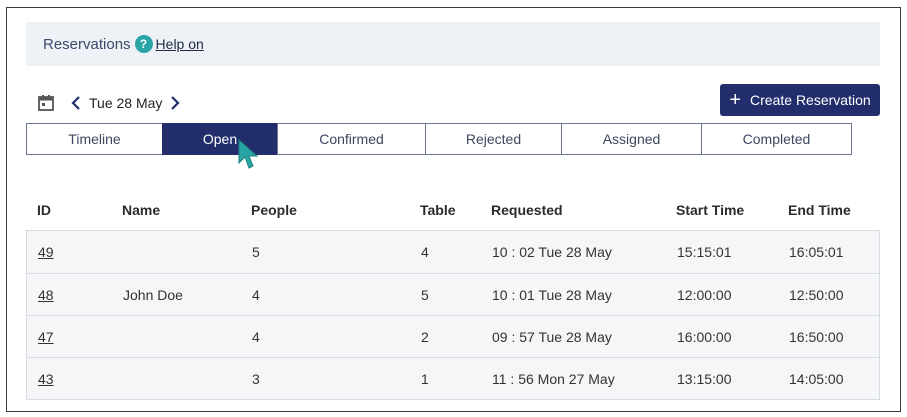 This screenshot has width=907, height=417. Describe the element at coordinates (46, 378) in the screenshot. I see `reservation-id-link: 43` at that location.